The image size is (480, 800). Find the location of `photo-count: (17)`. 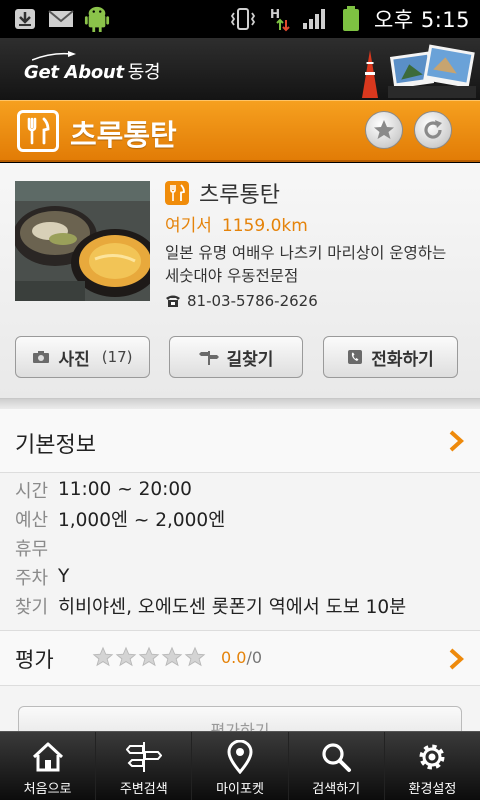

photo-count: (17) is located at coordinates (117, 357).